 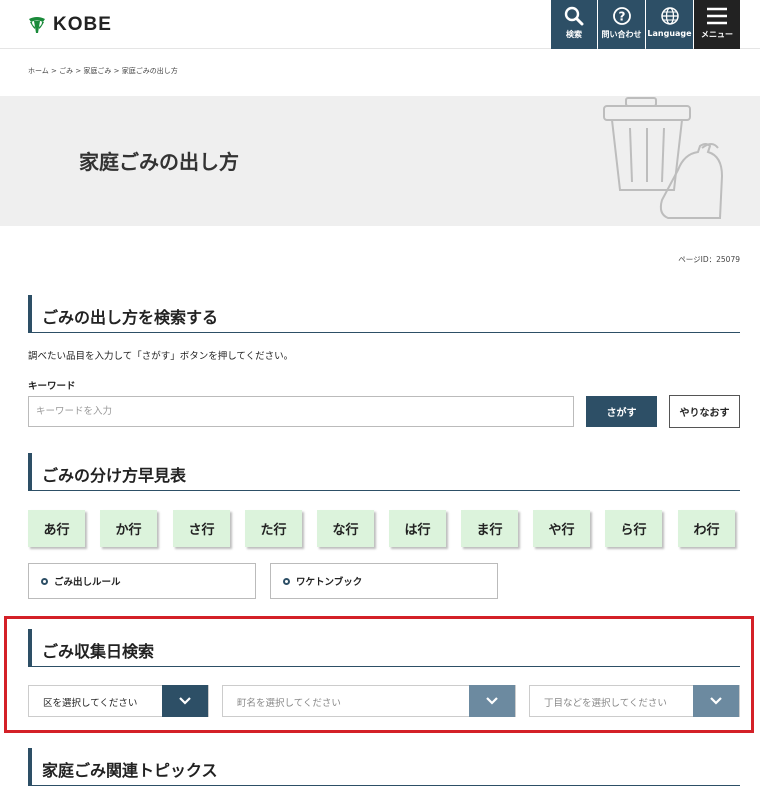 I want to click on topics-section-heading: 家庭ごみ関連トピックス, so click(x=384, y=767).